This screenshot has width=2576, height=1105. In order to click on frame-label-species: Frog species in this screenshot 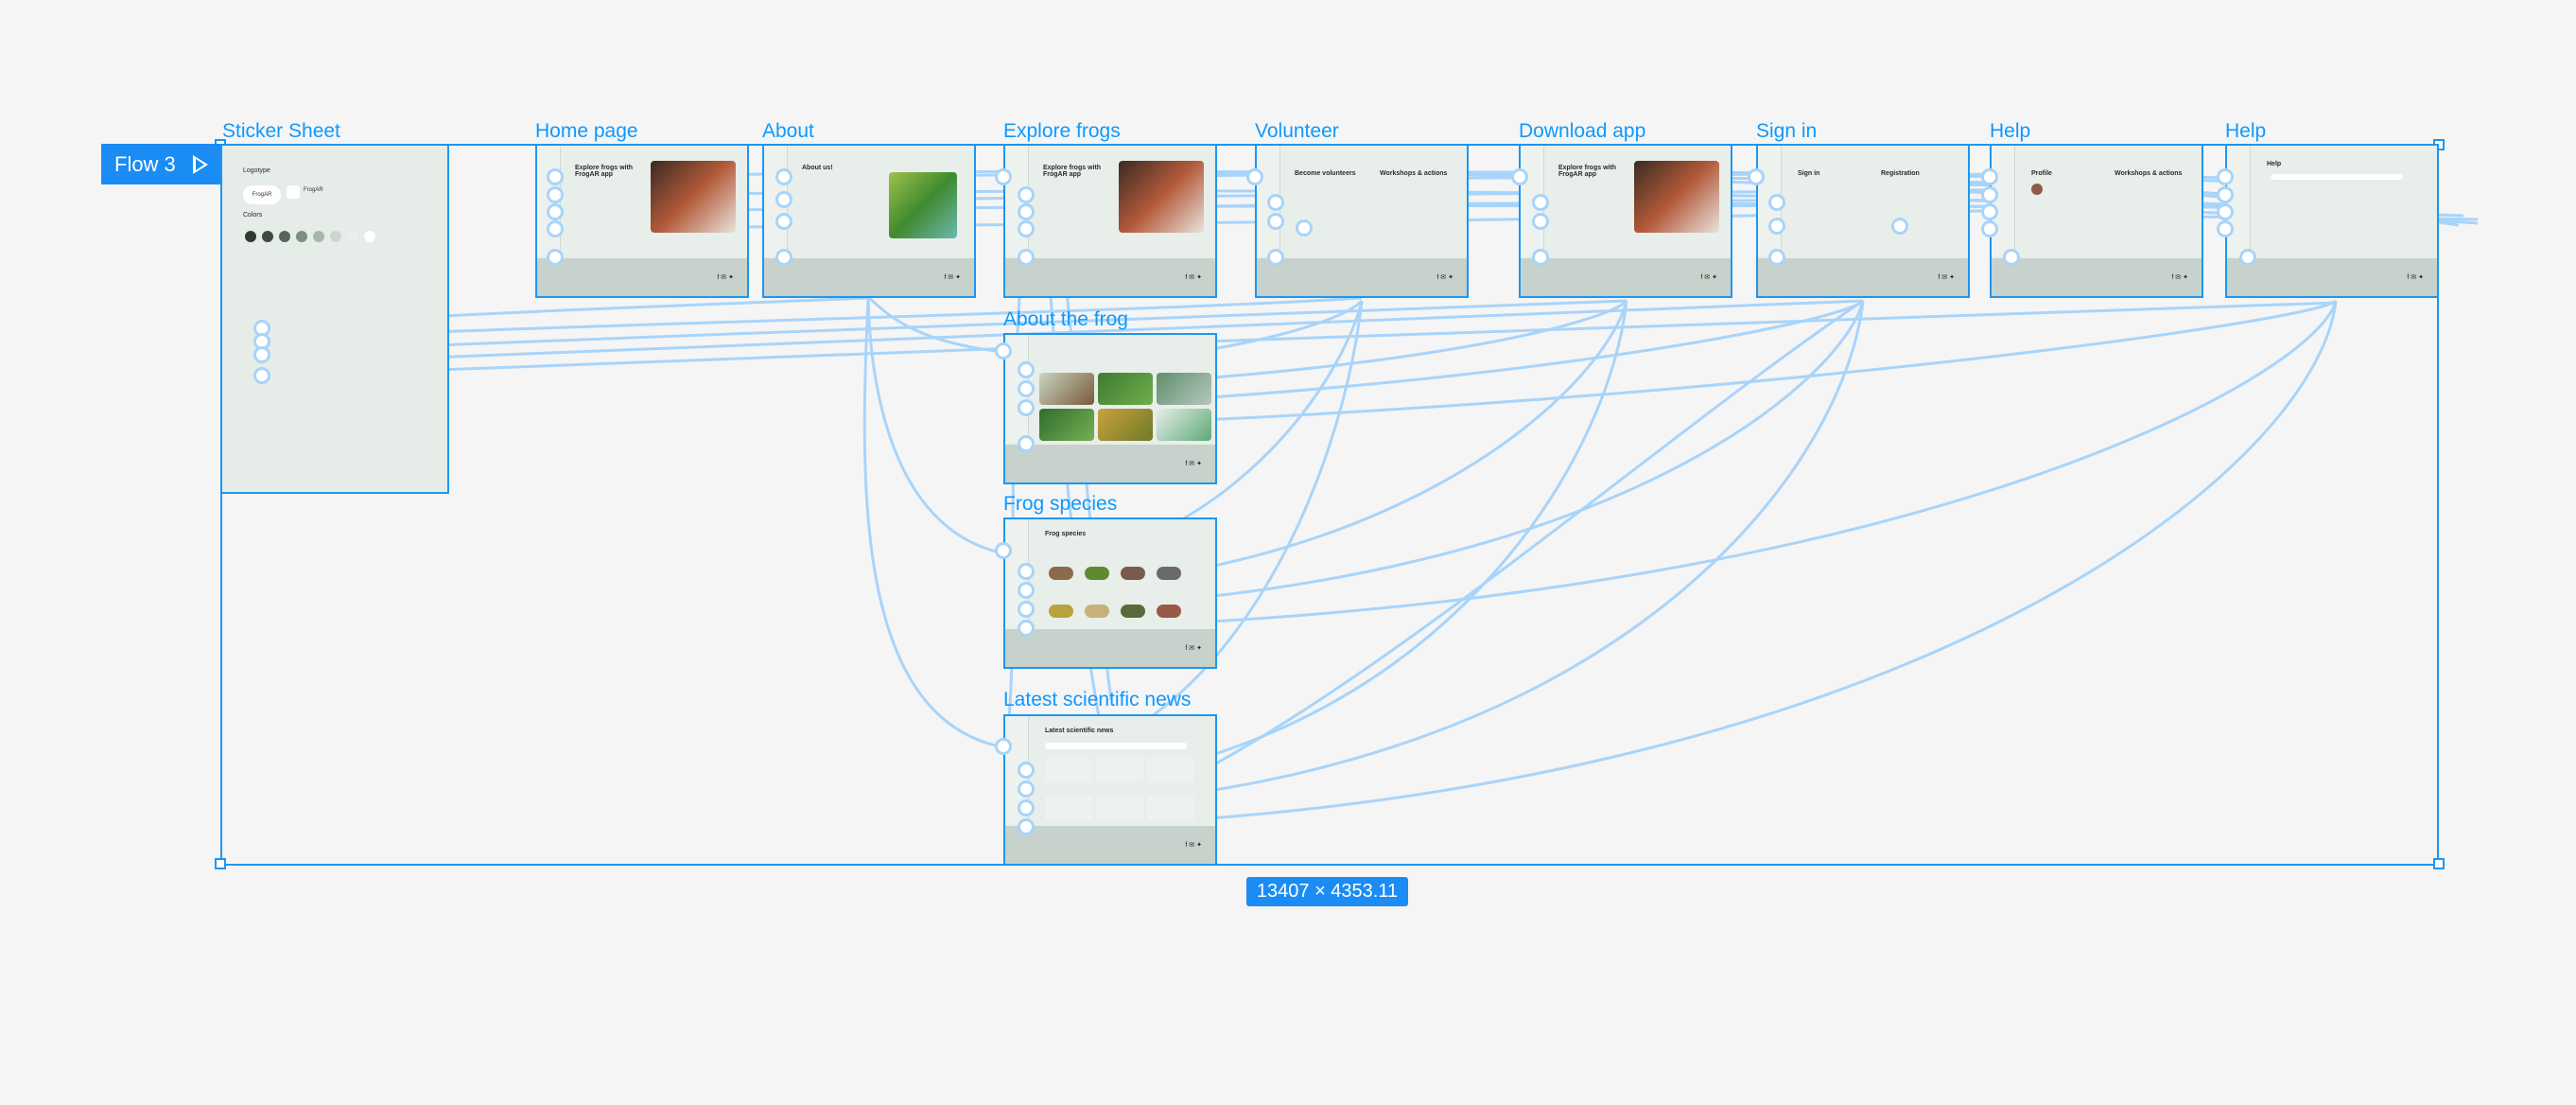, I will do `click(1060, 504)`.